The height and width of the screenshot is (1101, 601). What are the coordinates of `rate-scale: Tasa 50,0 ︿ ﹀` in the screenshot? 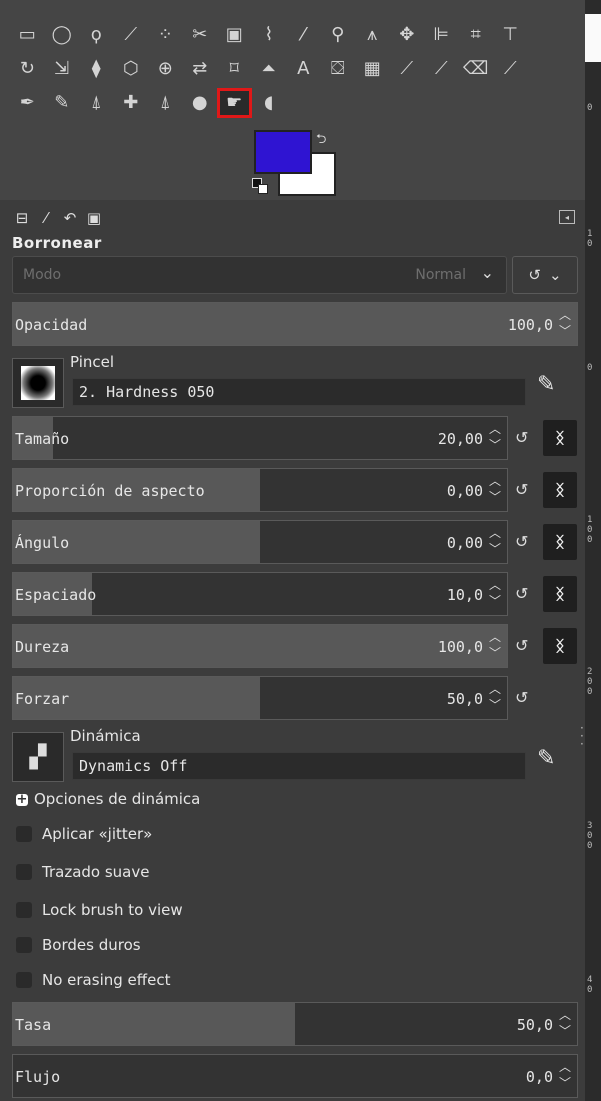 It's located at (295, 1024).